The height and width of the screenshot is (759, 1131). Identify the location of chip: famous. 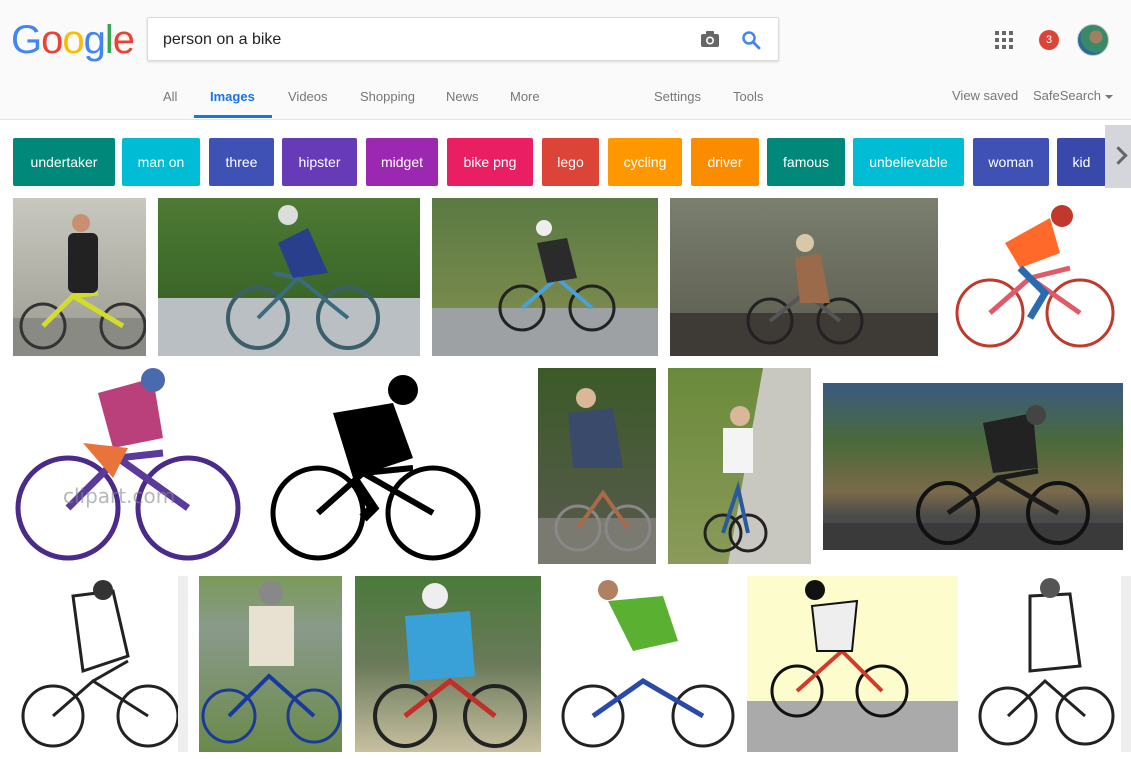
(806, 162).